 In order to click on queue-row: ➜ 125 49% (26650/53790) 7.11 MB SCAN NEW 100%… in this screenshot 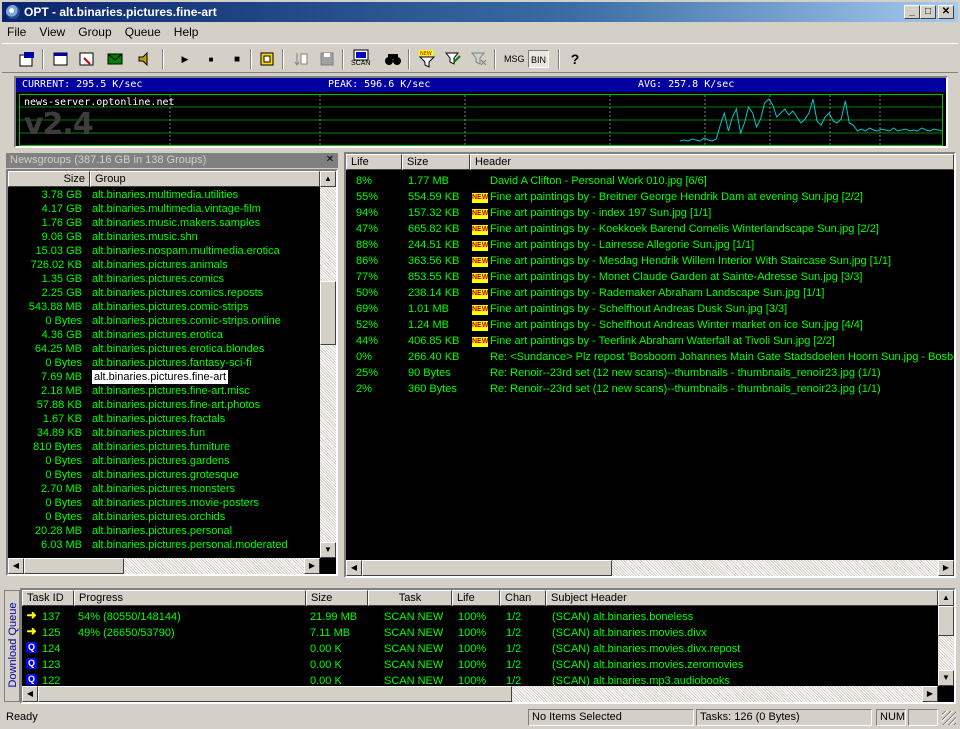, I will do `click(480, 632)`.